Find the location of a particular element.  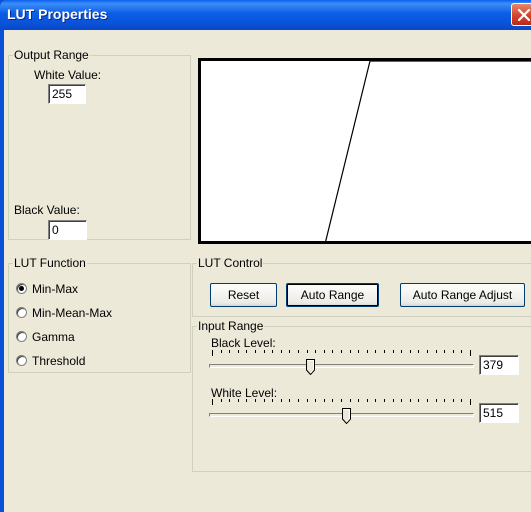

lut-function-option: Min-Mean-Max is located at coordinates (91, 313).